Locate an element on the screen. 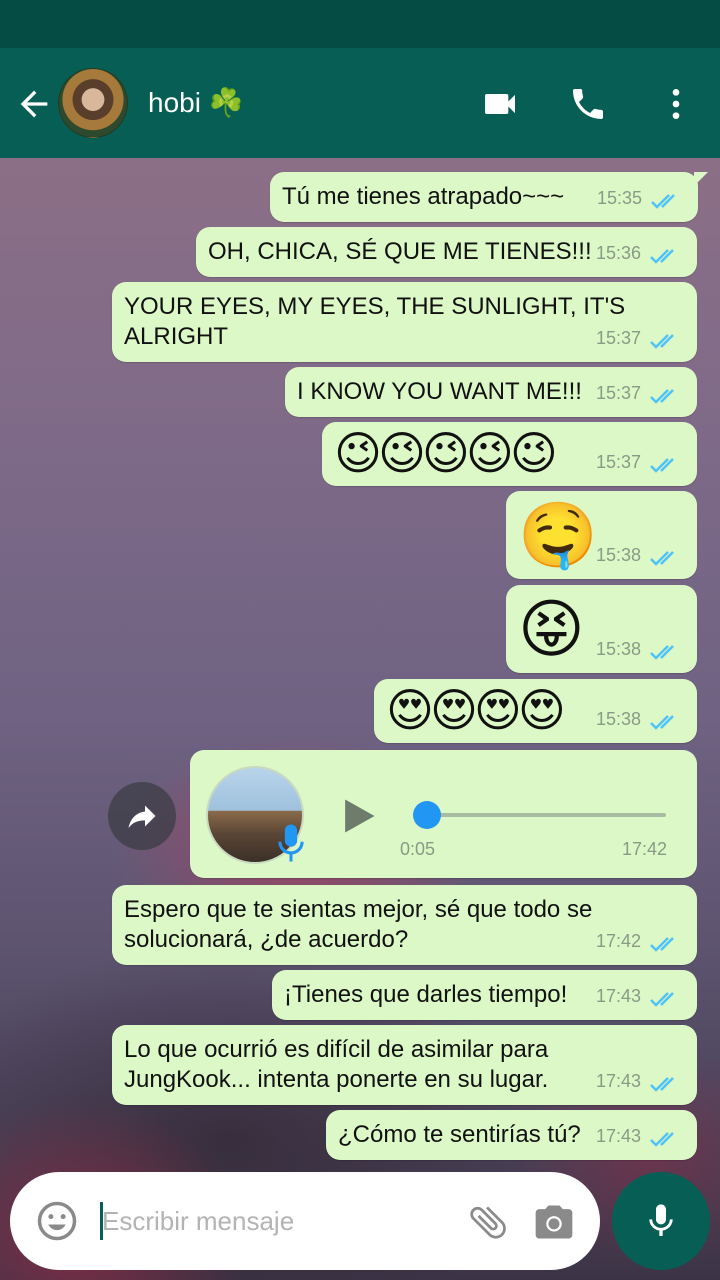 The width and height of the screenshot is (720, 1280). message-input: Escribir mensaje is located at coordinates (198, 1221).